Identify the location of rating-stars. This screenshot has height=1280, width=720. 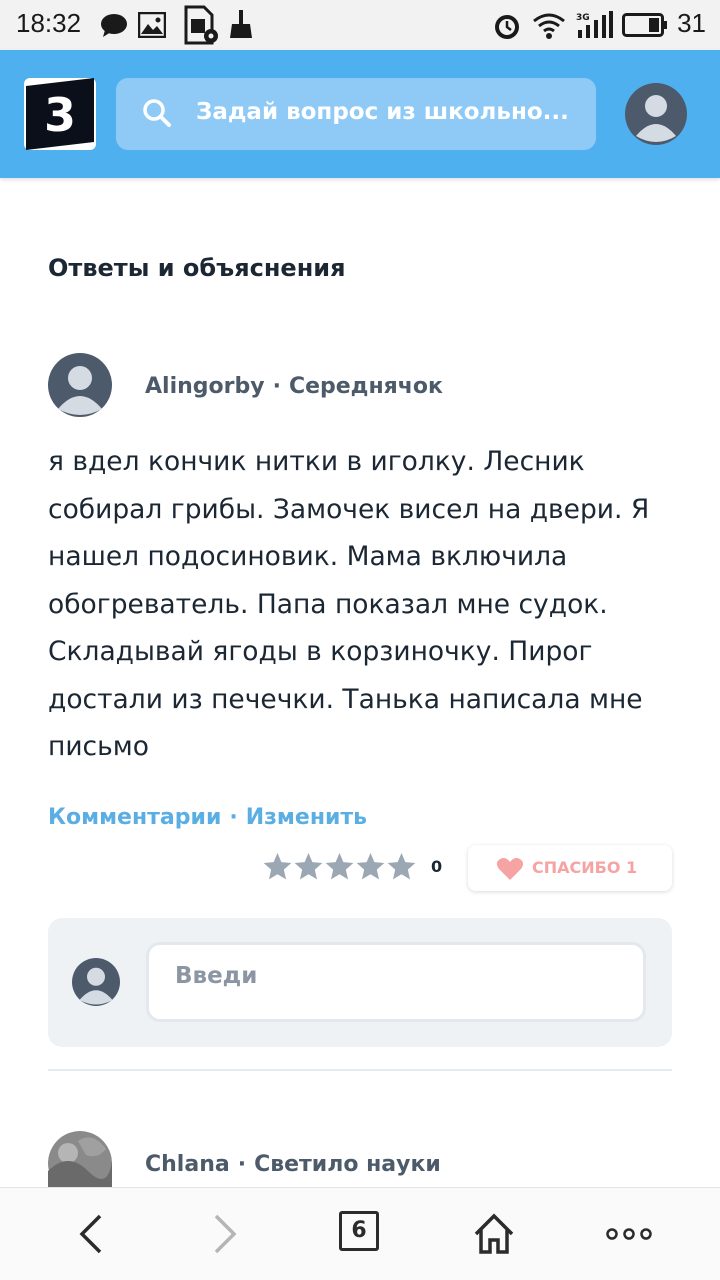
(339, 868).